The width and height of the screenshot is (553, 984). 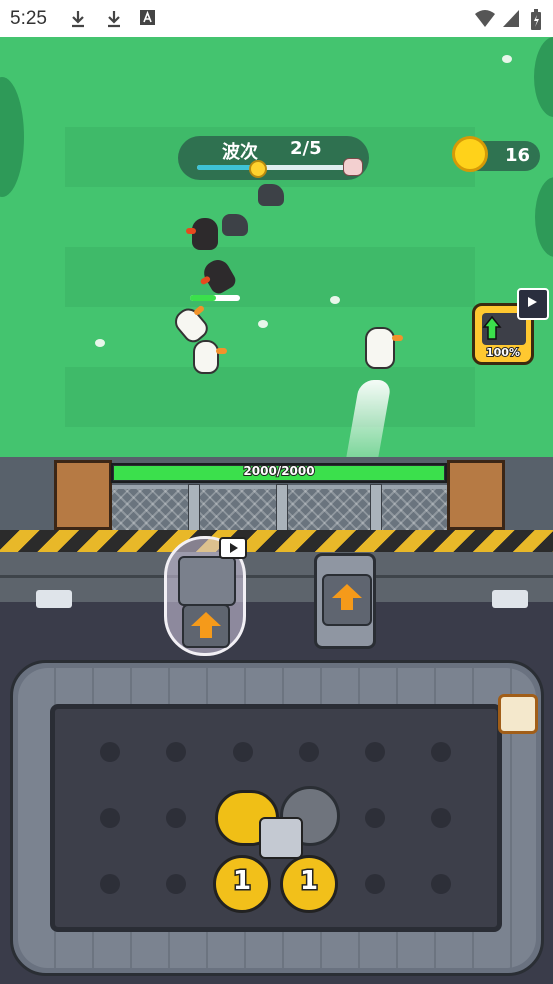 What do you see at coordinates (276, 576) in the screenshot?
I see `road-line` at bounding box center [276, 576].